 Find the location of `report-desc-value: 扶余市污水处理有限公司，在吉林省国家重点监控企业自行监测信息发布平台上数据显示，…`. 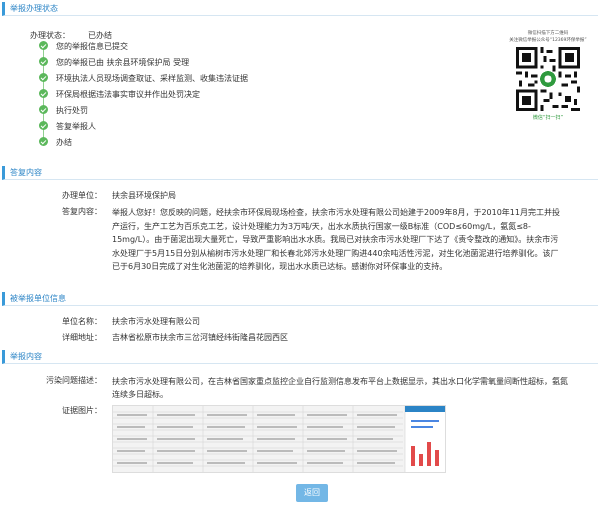

report-desc-value: 扶余市污水处理有限公司，在吉林省国家重点监控企业自行监测信息发布平台上数据显示，… is located at coordinates (340, 388).